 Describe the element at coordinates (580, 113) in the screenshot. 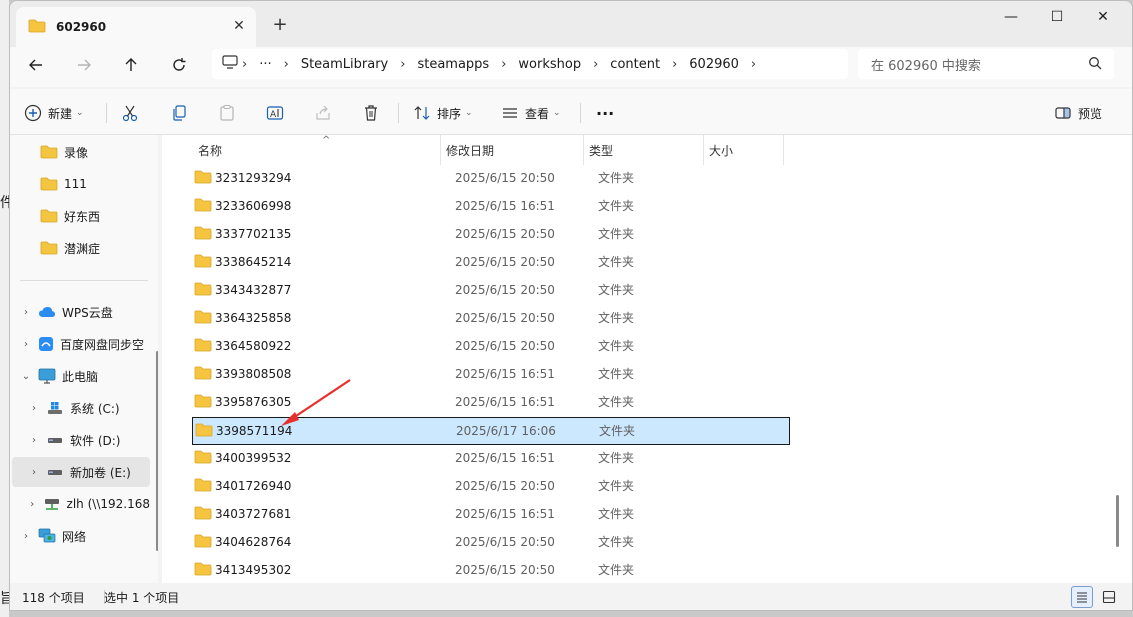

I see `toolbar-divider` at that location.